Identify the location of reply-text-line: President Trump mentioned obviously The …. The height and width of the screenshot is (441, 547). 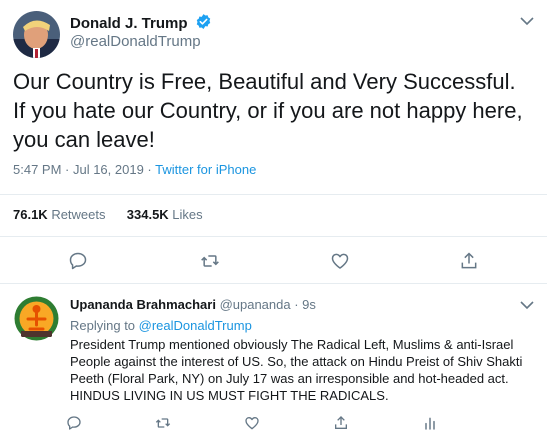
(292, 344).